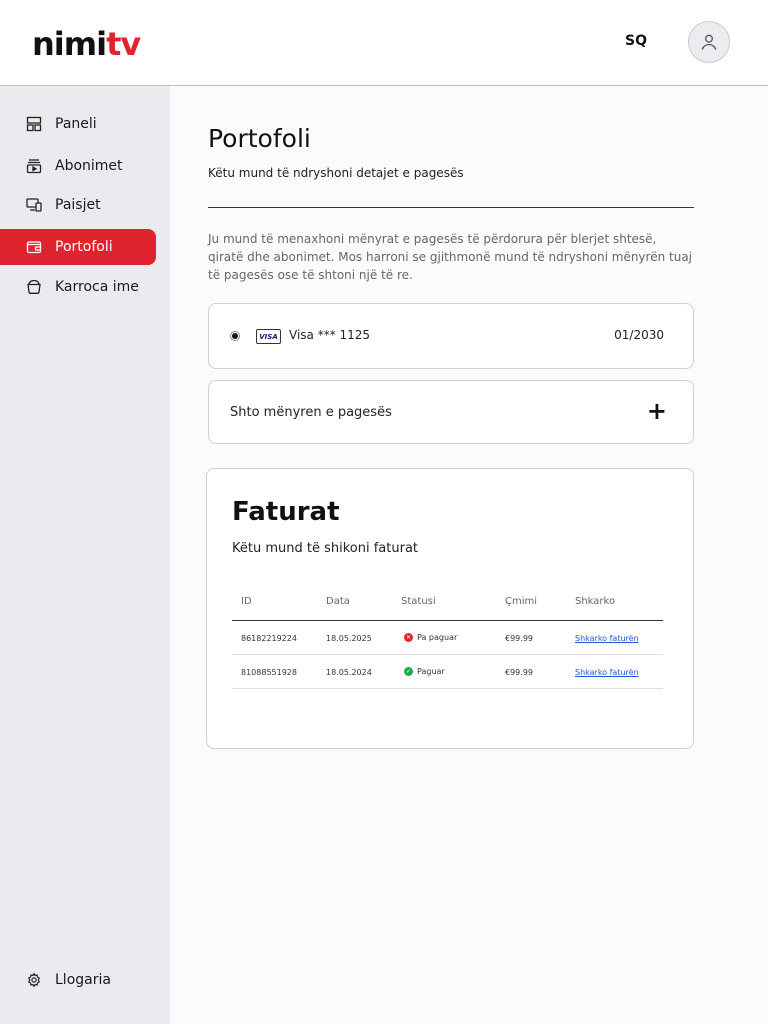  Describe the element at coordinates (384, 43) in the screenshot. I see `top-header: nimitv SQ` at that location.